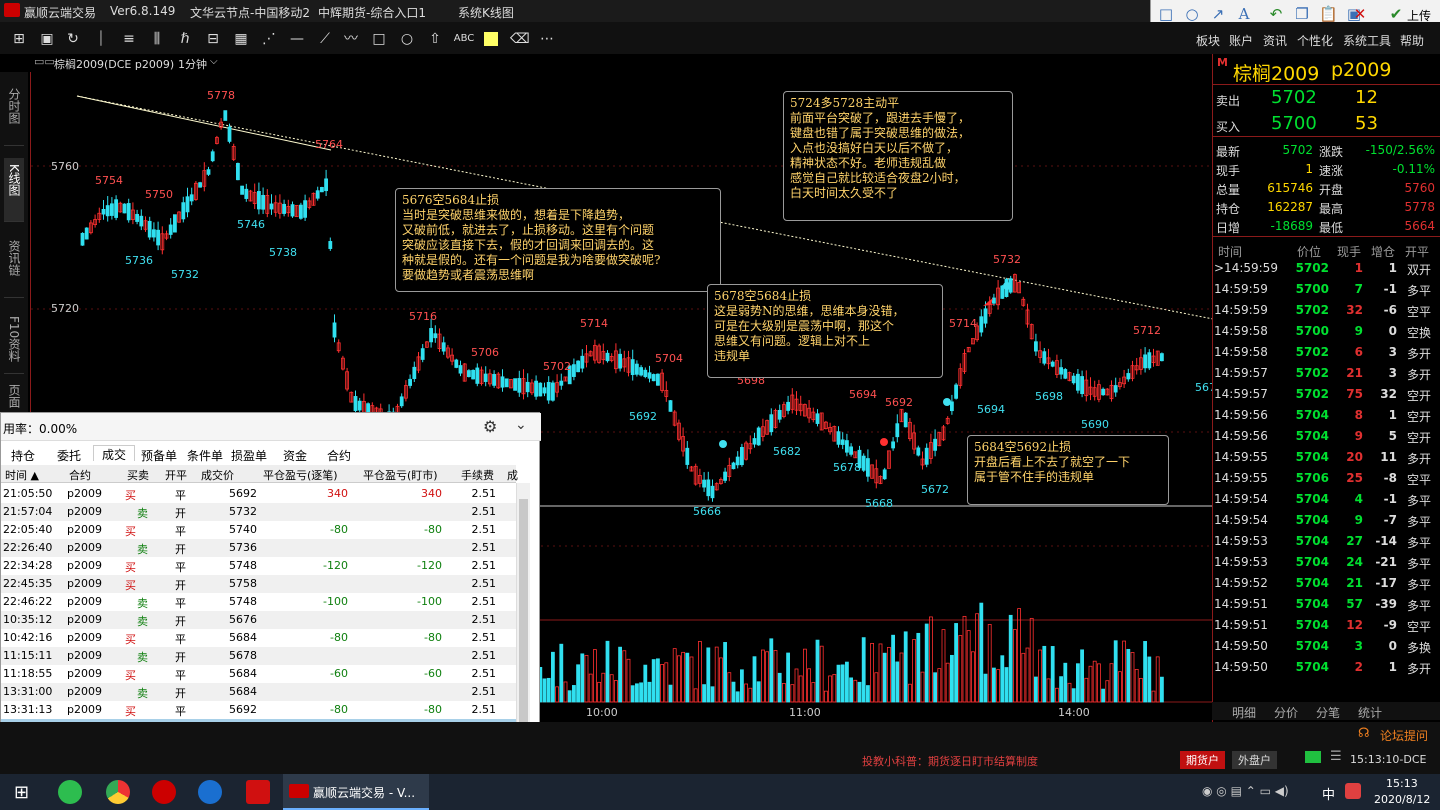  What do you see at coordinates (490, 426) in the screenshot?
I see `gear-icon: ⚙` at bounding box center [490, 426].